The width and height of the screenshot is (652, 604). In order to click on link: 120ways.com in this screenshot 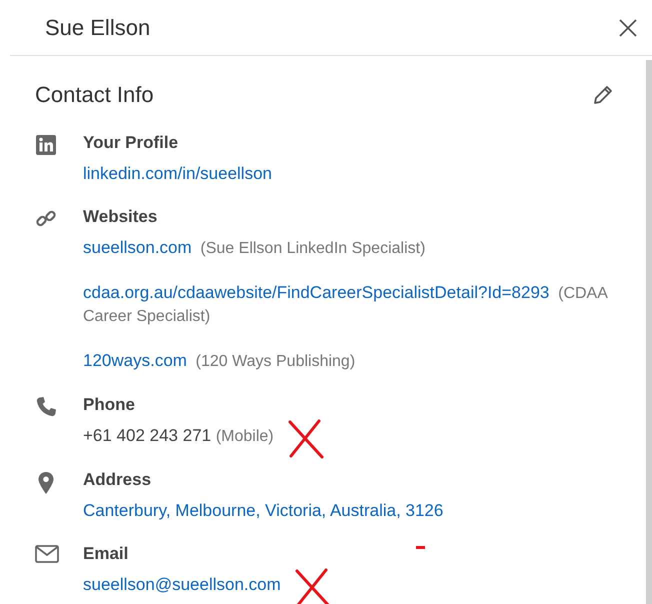, I will do `click(135, 360)`.